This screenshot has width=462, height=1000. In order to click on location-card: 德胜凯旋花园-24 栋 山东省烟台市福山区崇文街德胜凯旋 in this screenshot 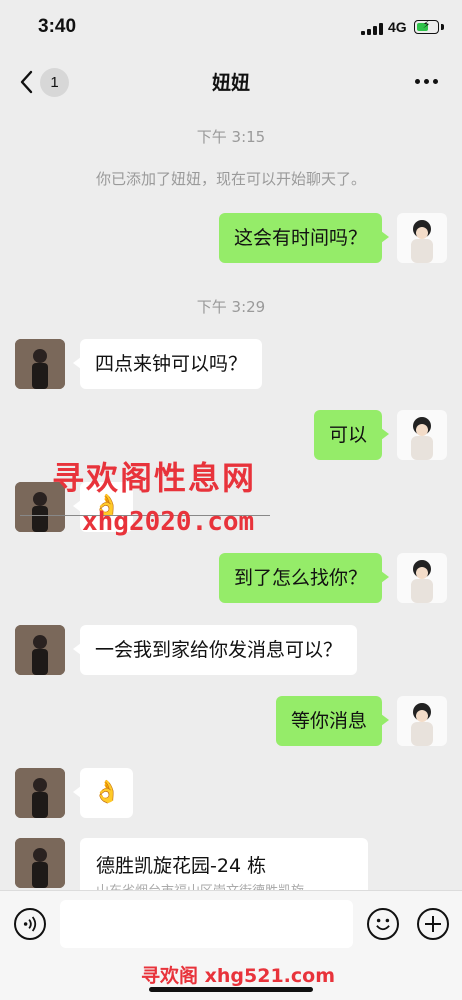, I will do `click(224, 864)`.